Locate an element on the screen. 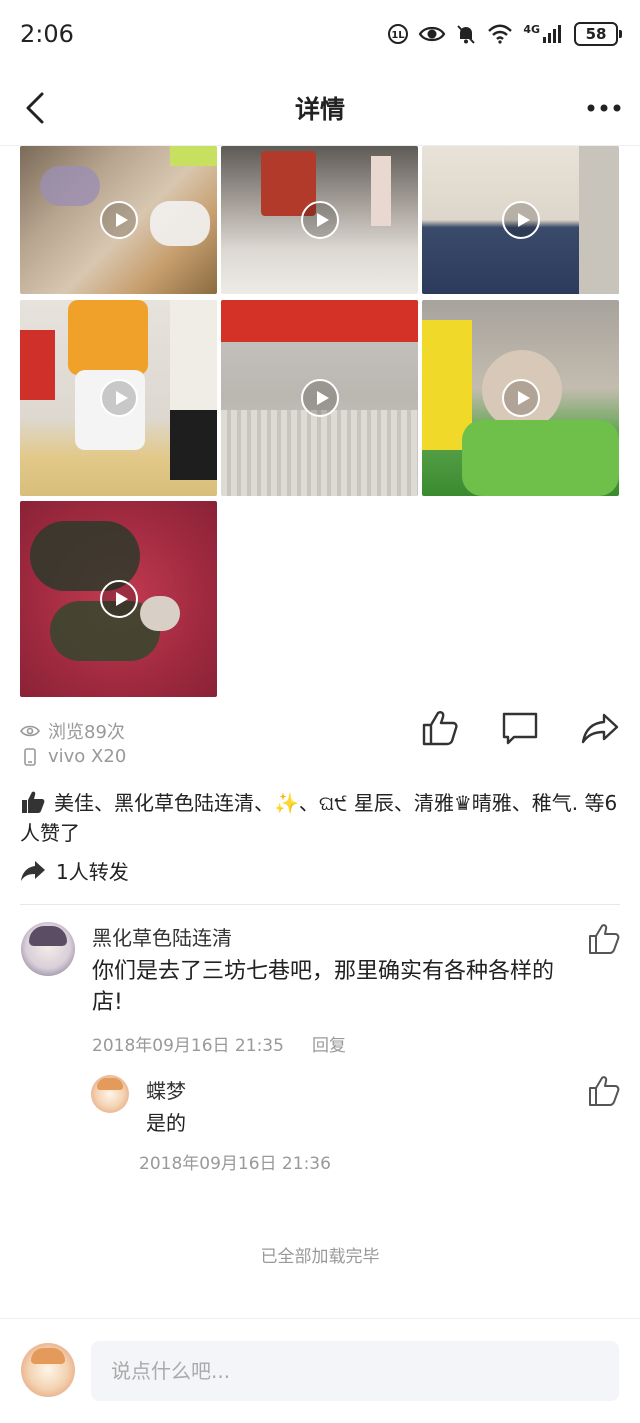  view-count: 浏览89次 is located at coordinates (72, 731).